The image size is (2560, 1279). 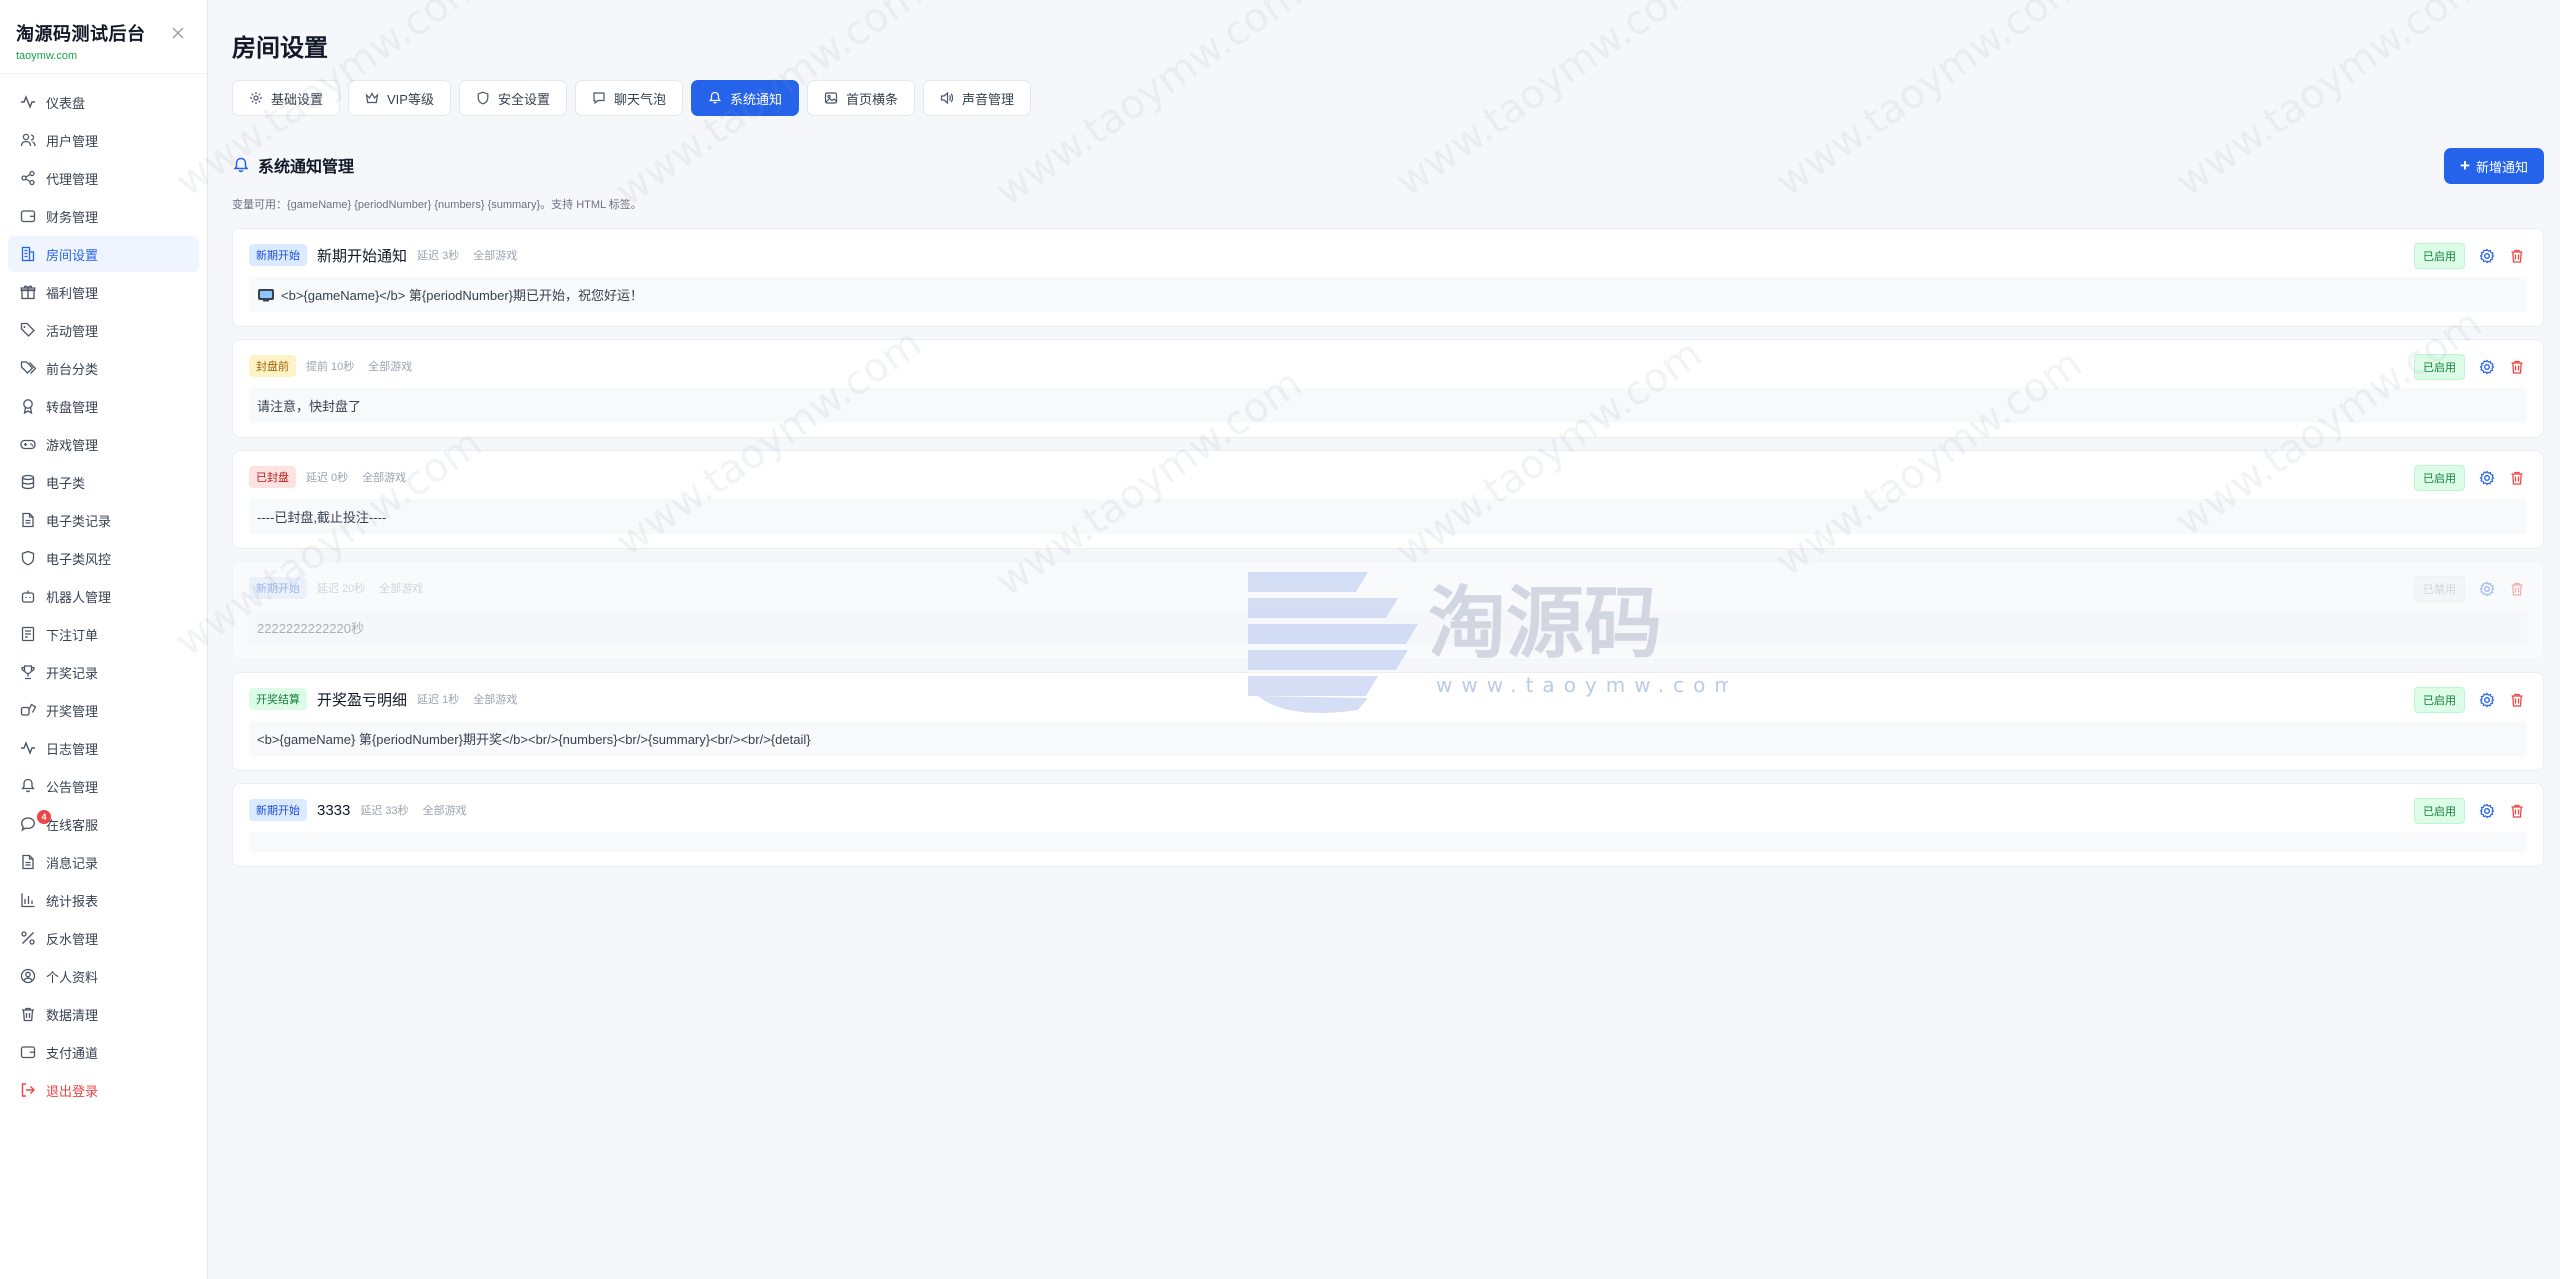 I want to click on sidebar-item-25: 支付通道, so click(x=103, y=1052).